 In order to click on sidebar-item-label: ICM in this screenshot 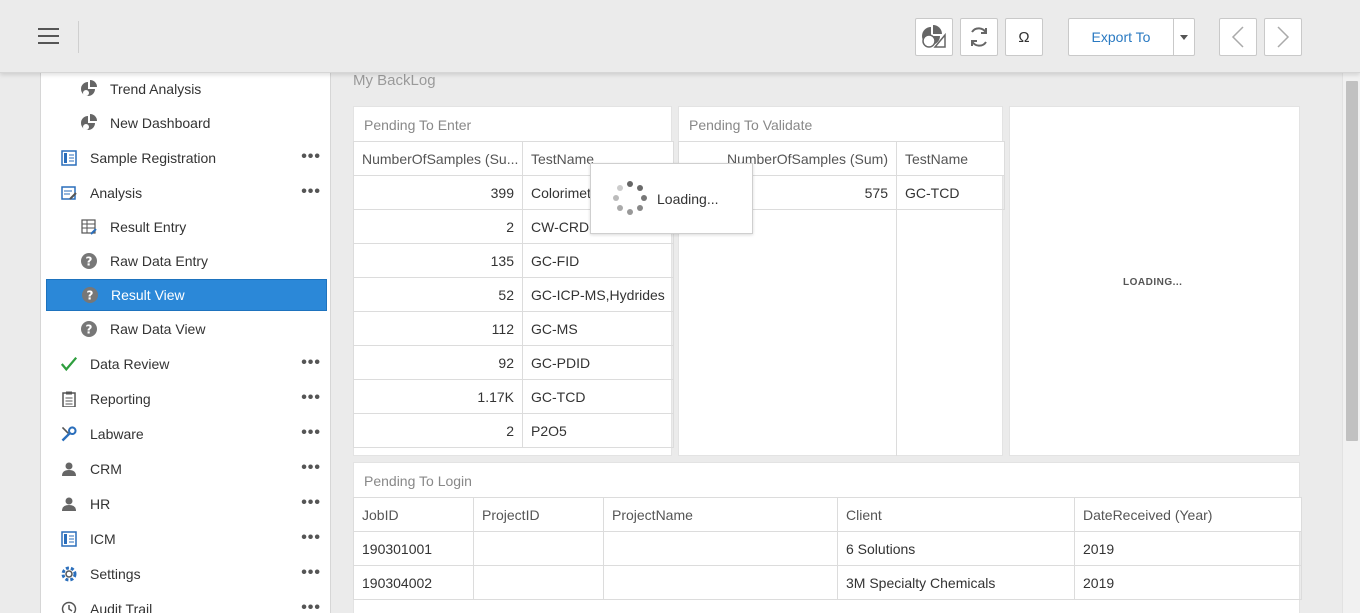, I will do `click(103, 539)`.